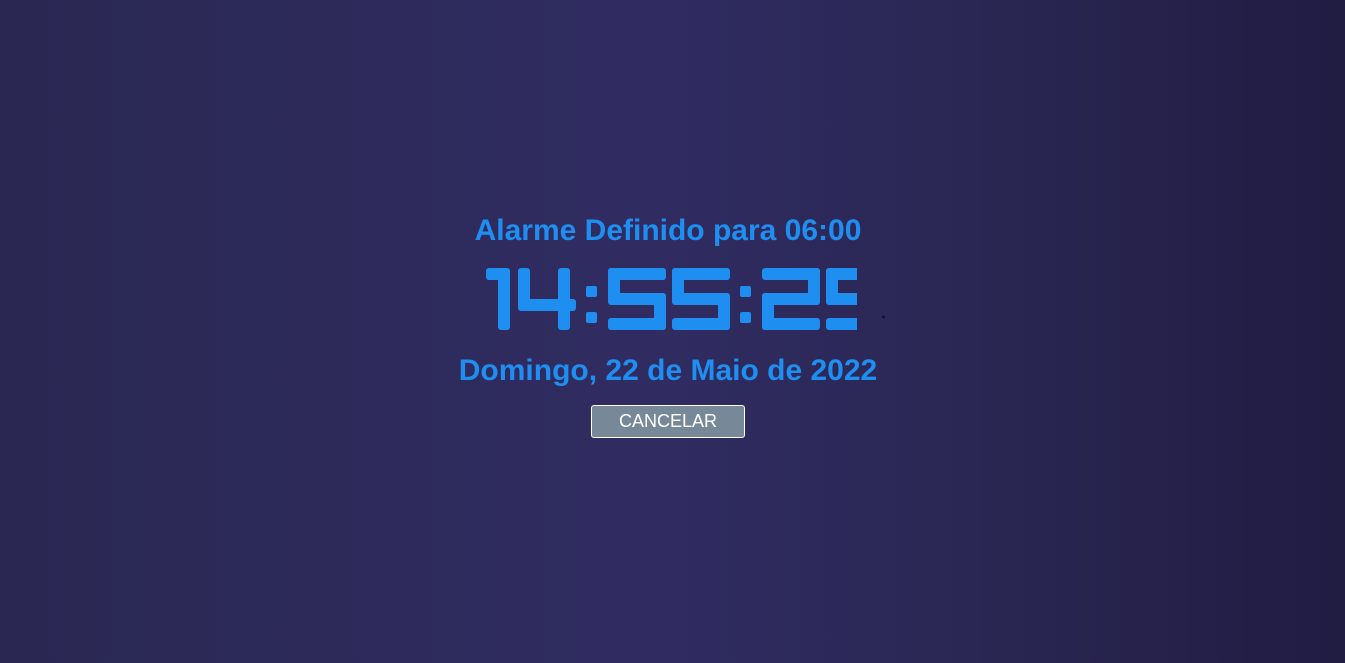 Image resolution: width=1345 pixels, height=663 pixels. What do you see at coordinates (668, 230) in the screenshot?
I see `alarm-status-label: Alarme Definido para 06:00` at bounding box center [668, 230].